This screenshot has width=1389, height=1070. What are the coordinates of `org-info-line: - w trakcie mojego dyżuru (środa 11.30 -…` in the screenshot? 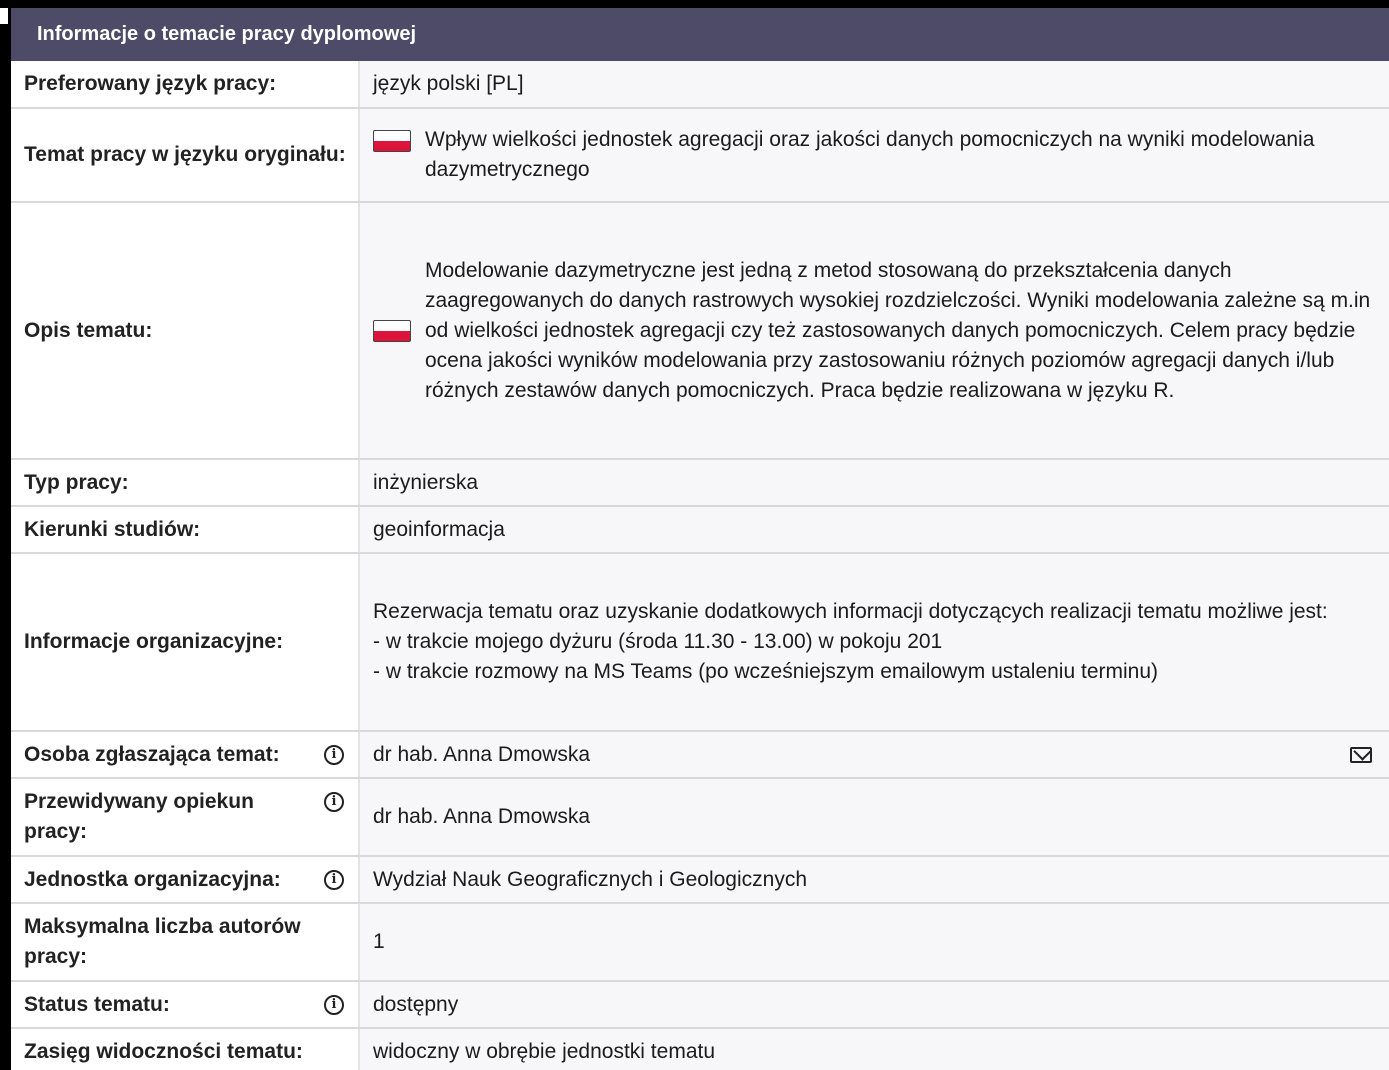 It's located at (658, 641).